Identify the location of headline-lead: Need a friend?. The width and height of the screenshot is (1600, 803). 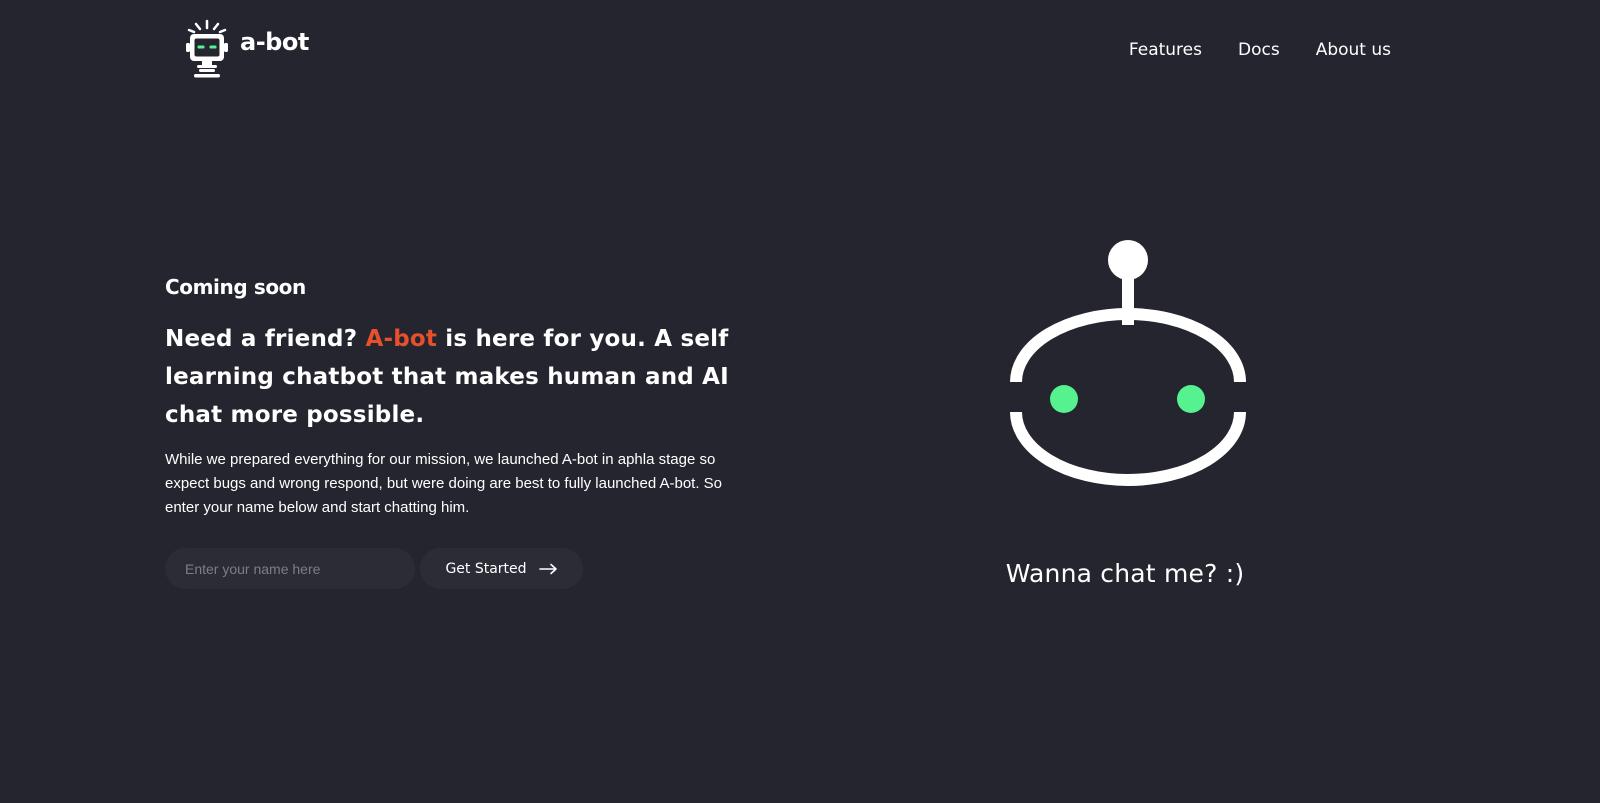
(265, 339).